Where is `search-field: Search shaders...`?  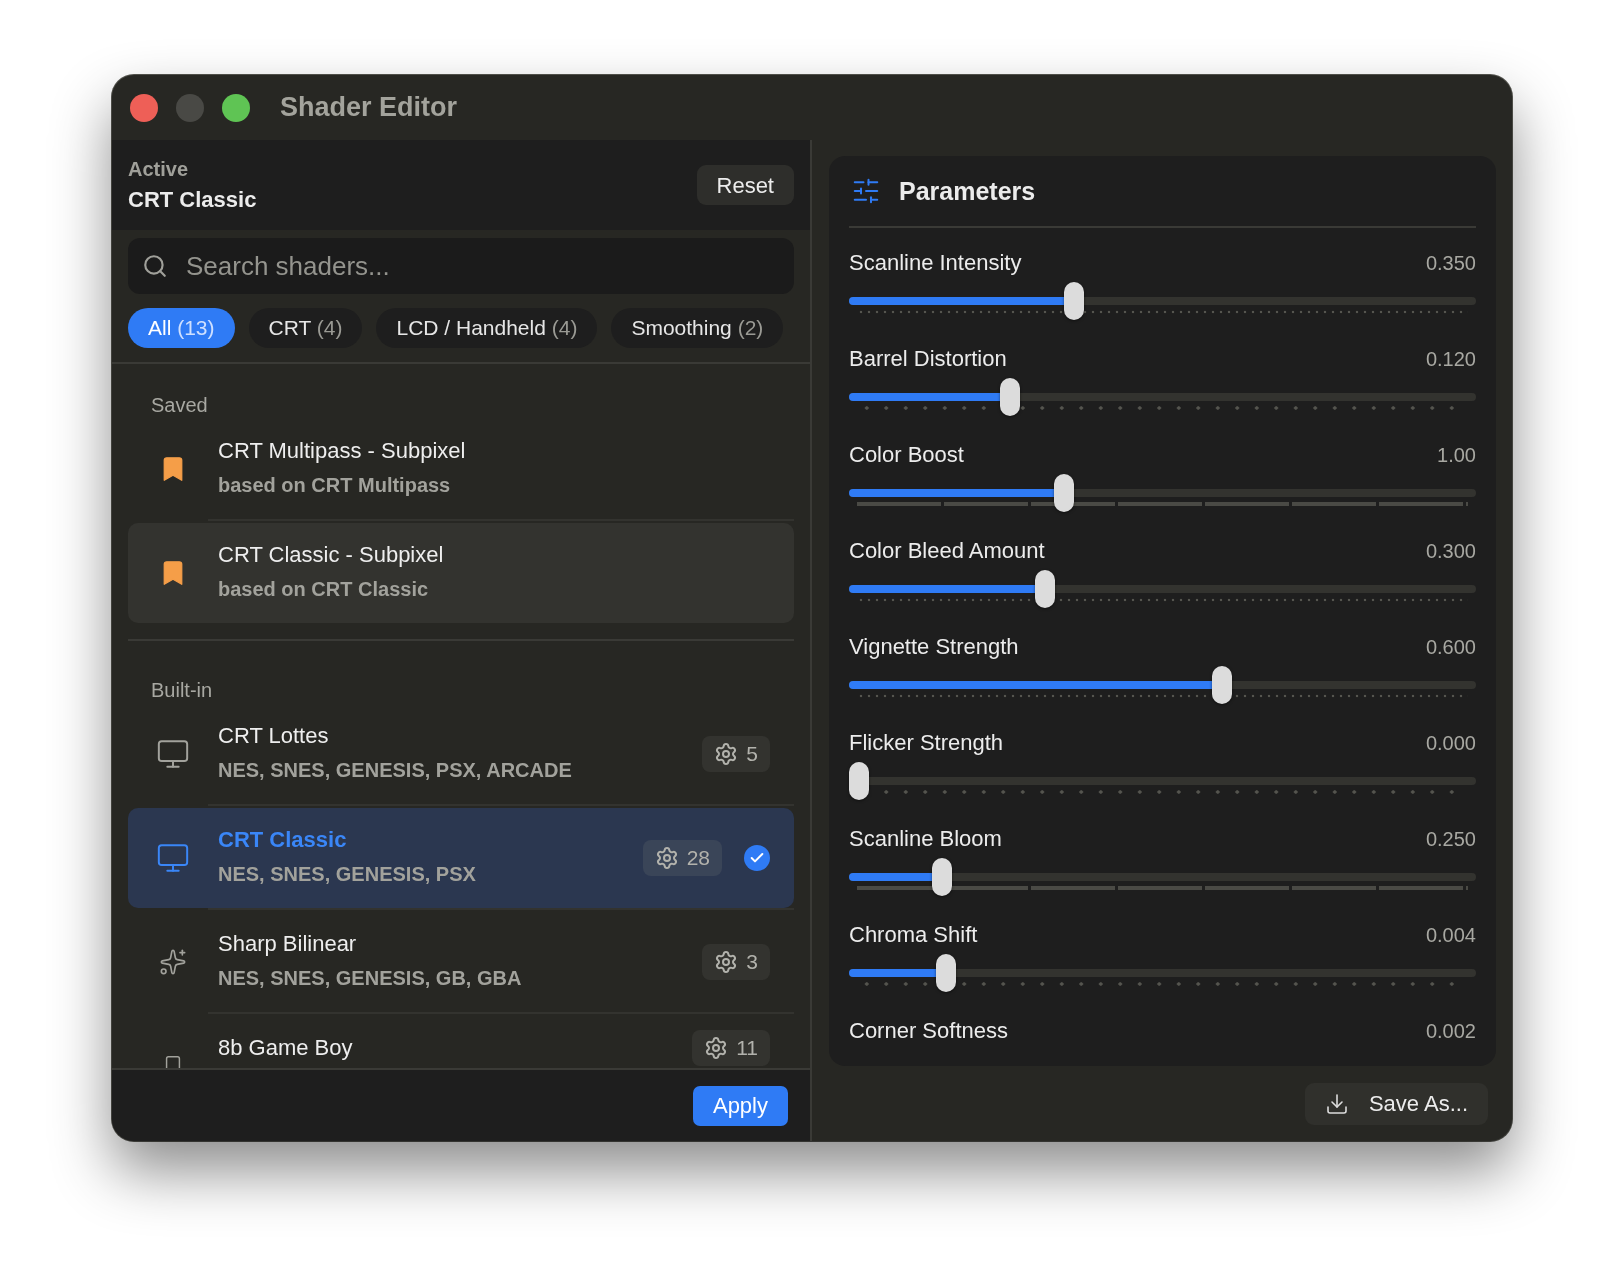 search-field: Search shaders... is located at coordinates (461, 266).